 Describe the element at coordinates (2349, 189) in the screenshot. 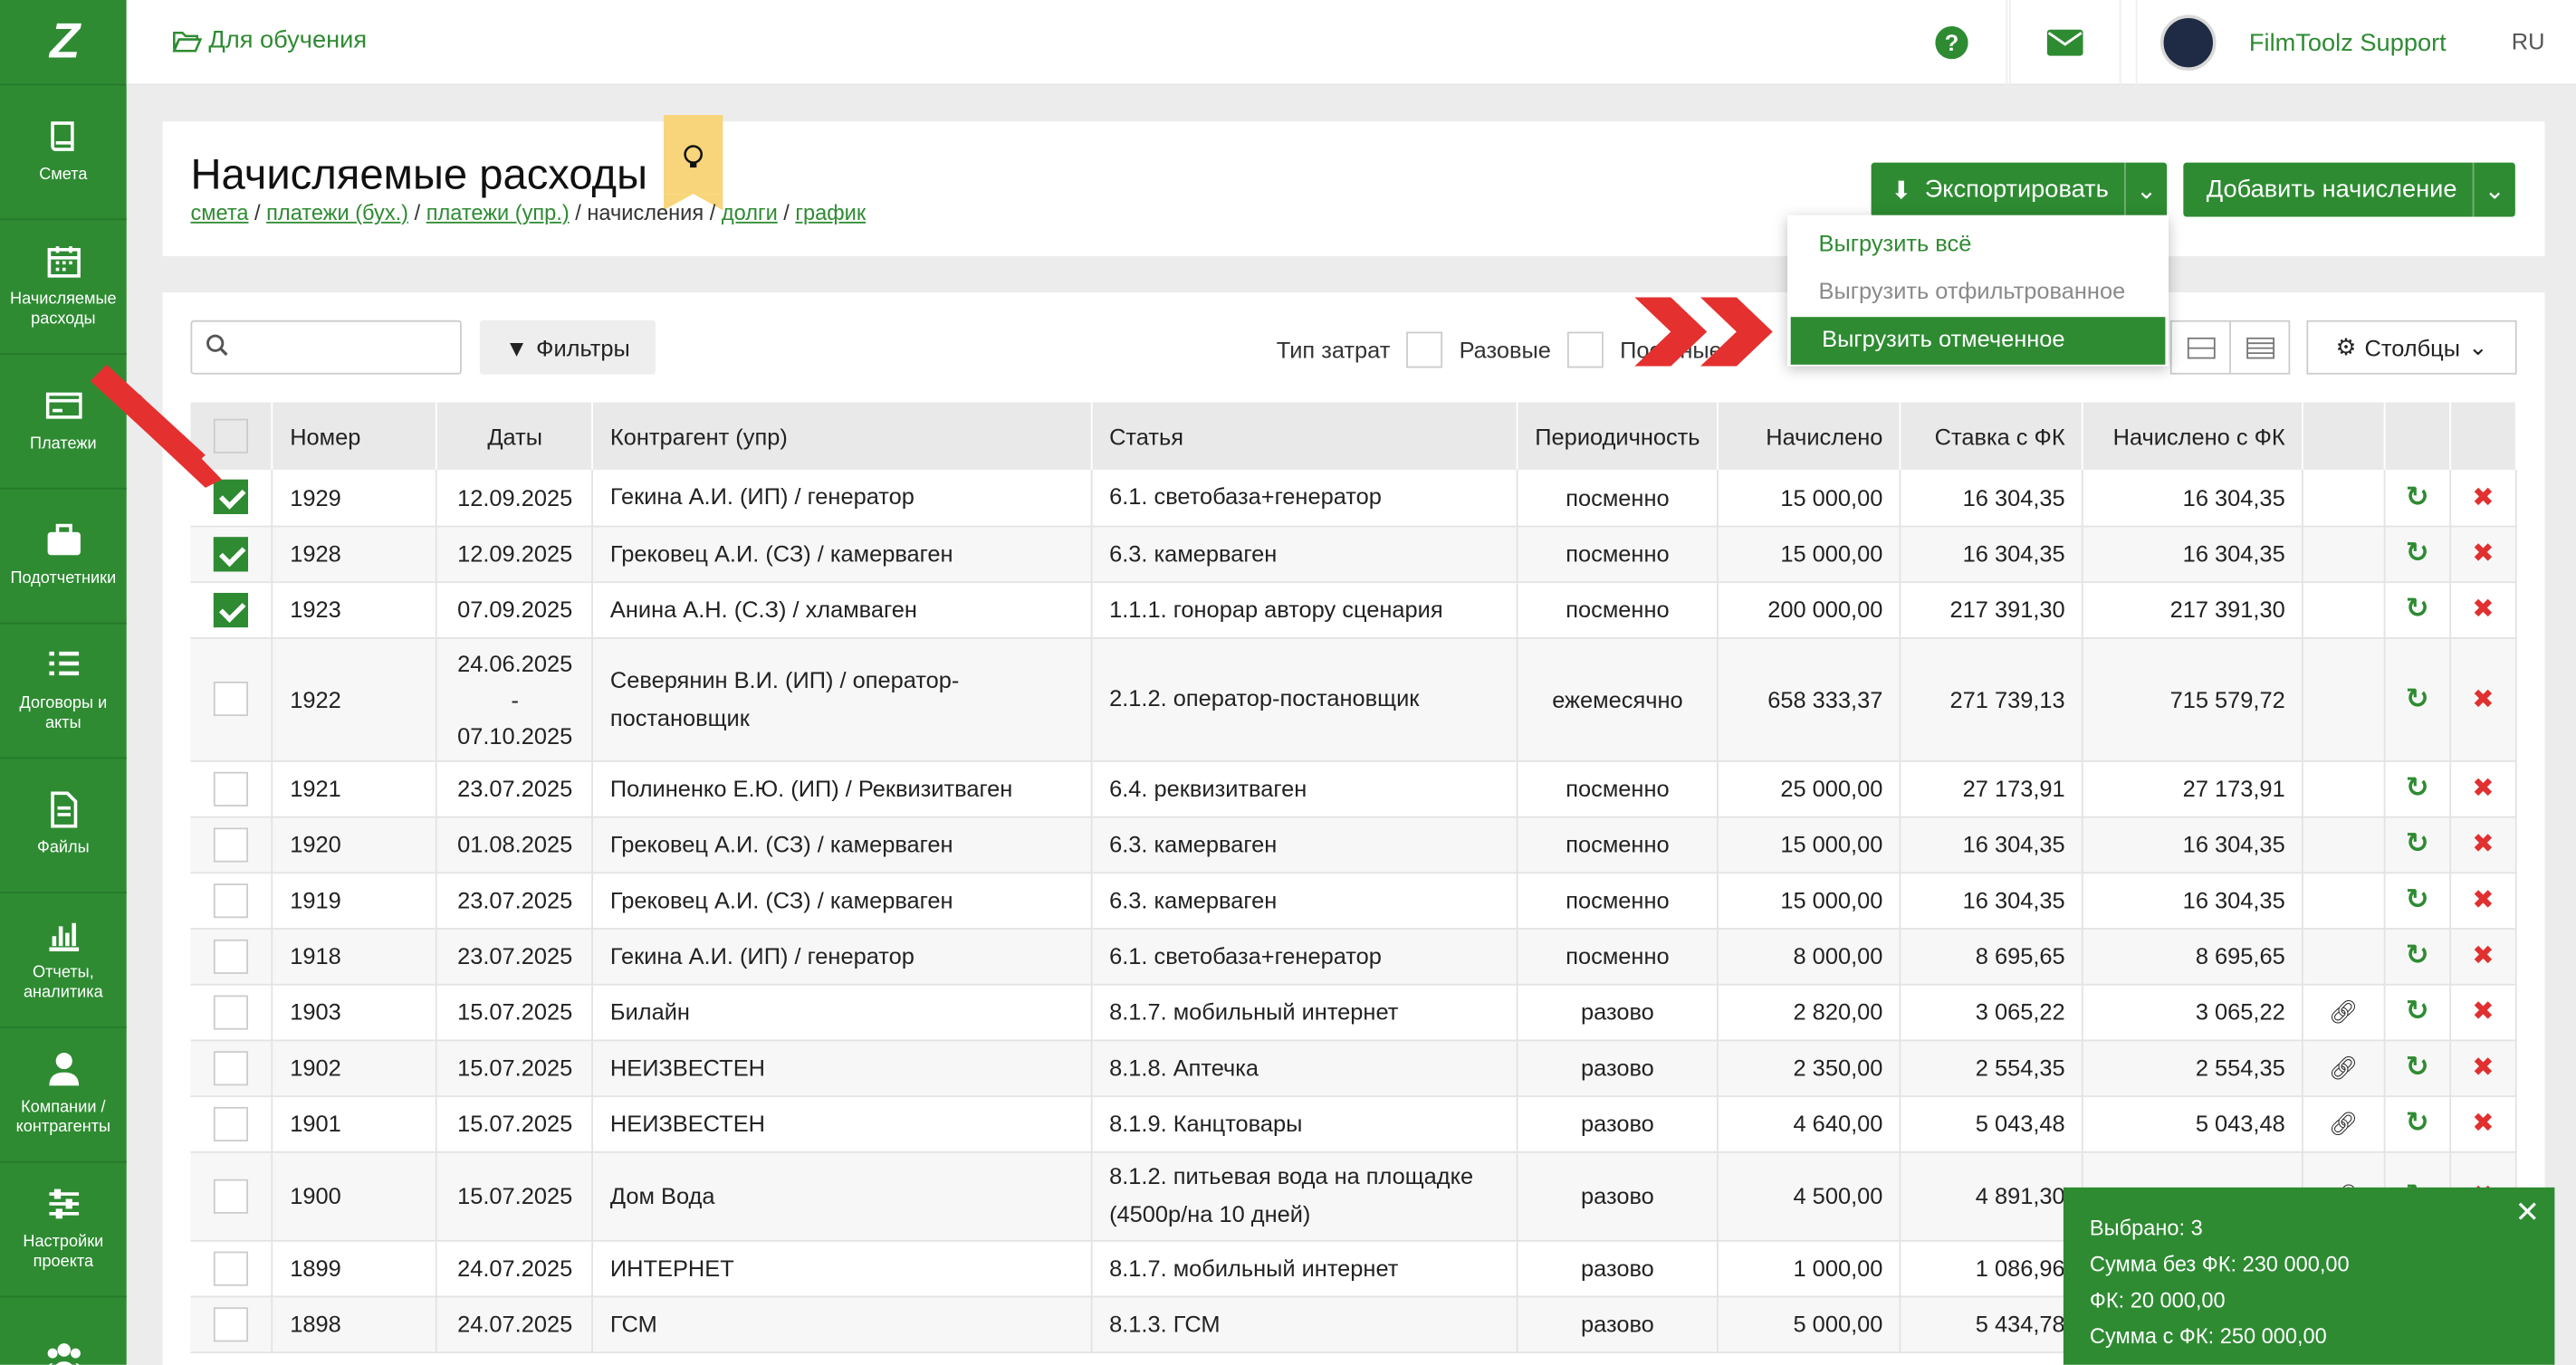

I see `add-accrual-button: Добавить начисление ⌄` at that location.